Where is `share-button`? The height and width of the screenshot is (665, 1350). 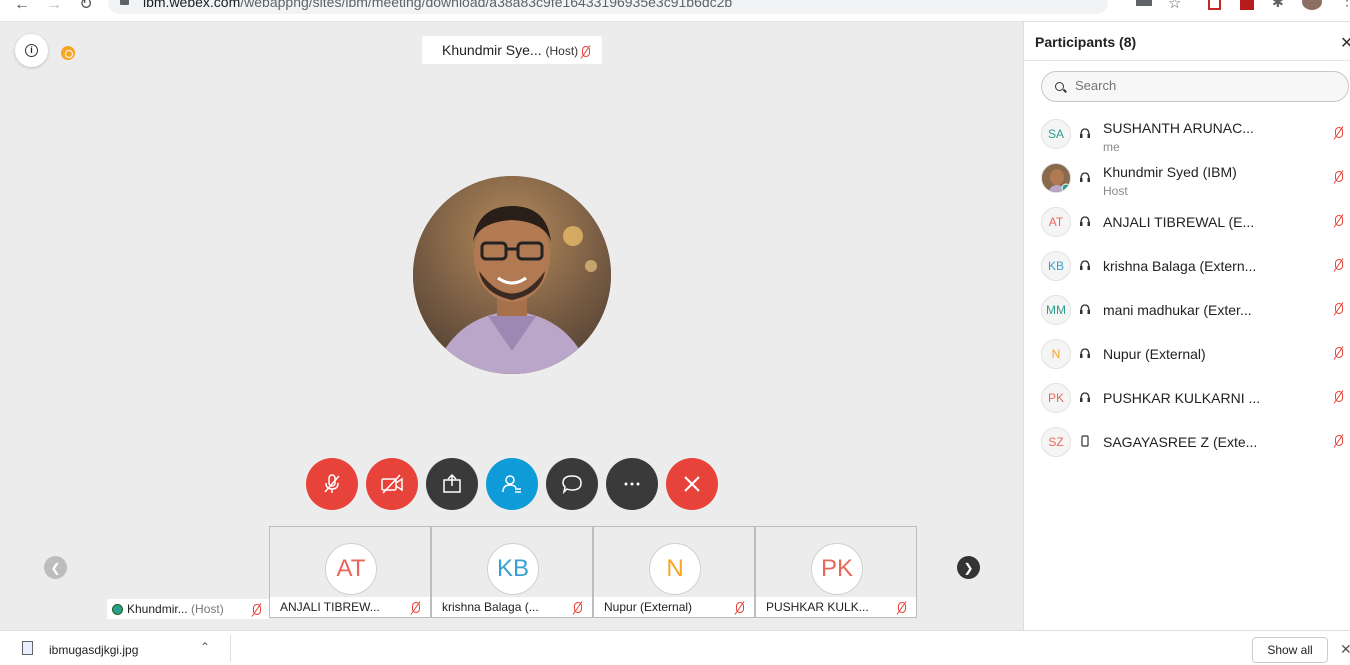 share-button is located at coordinates (452, 484).